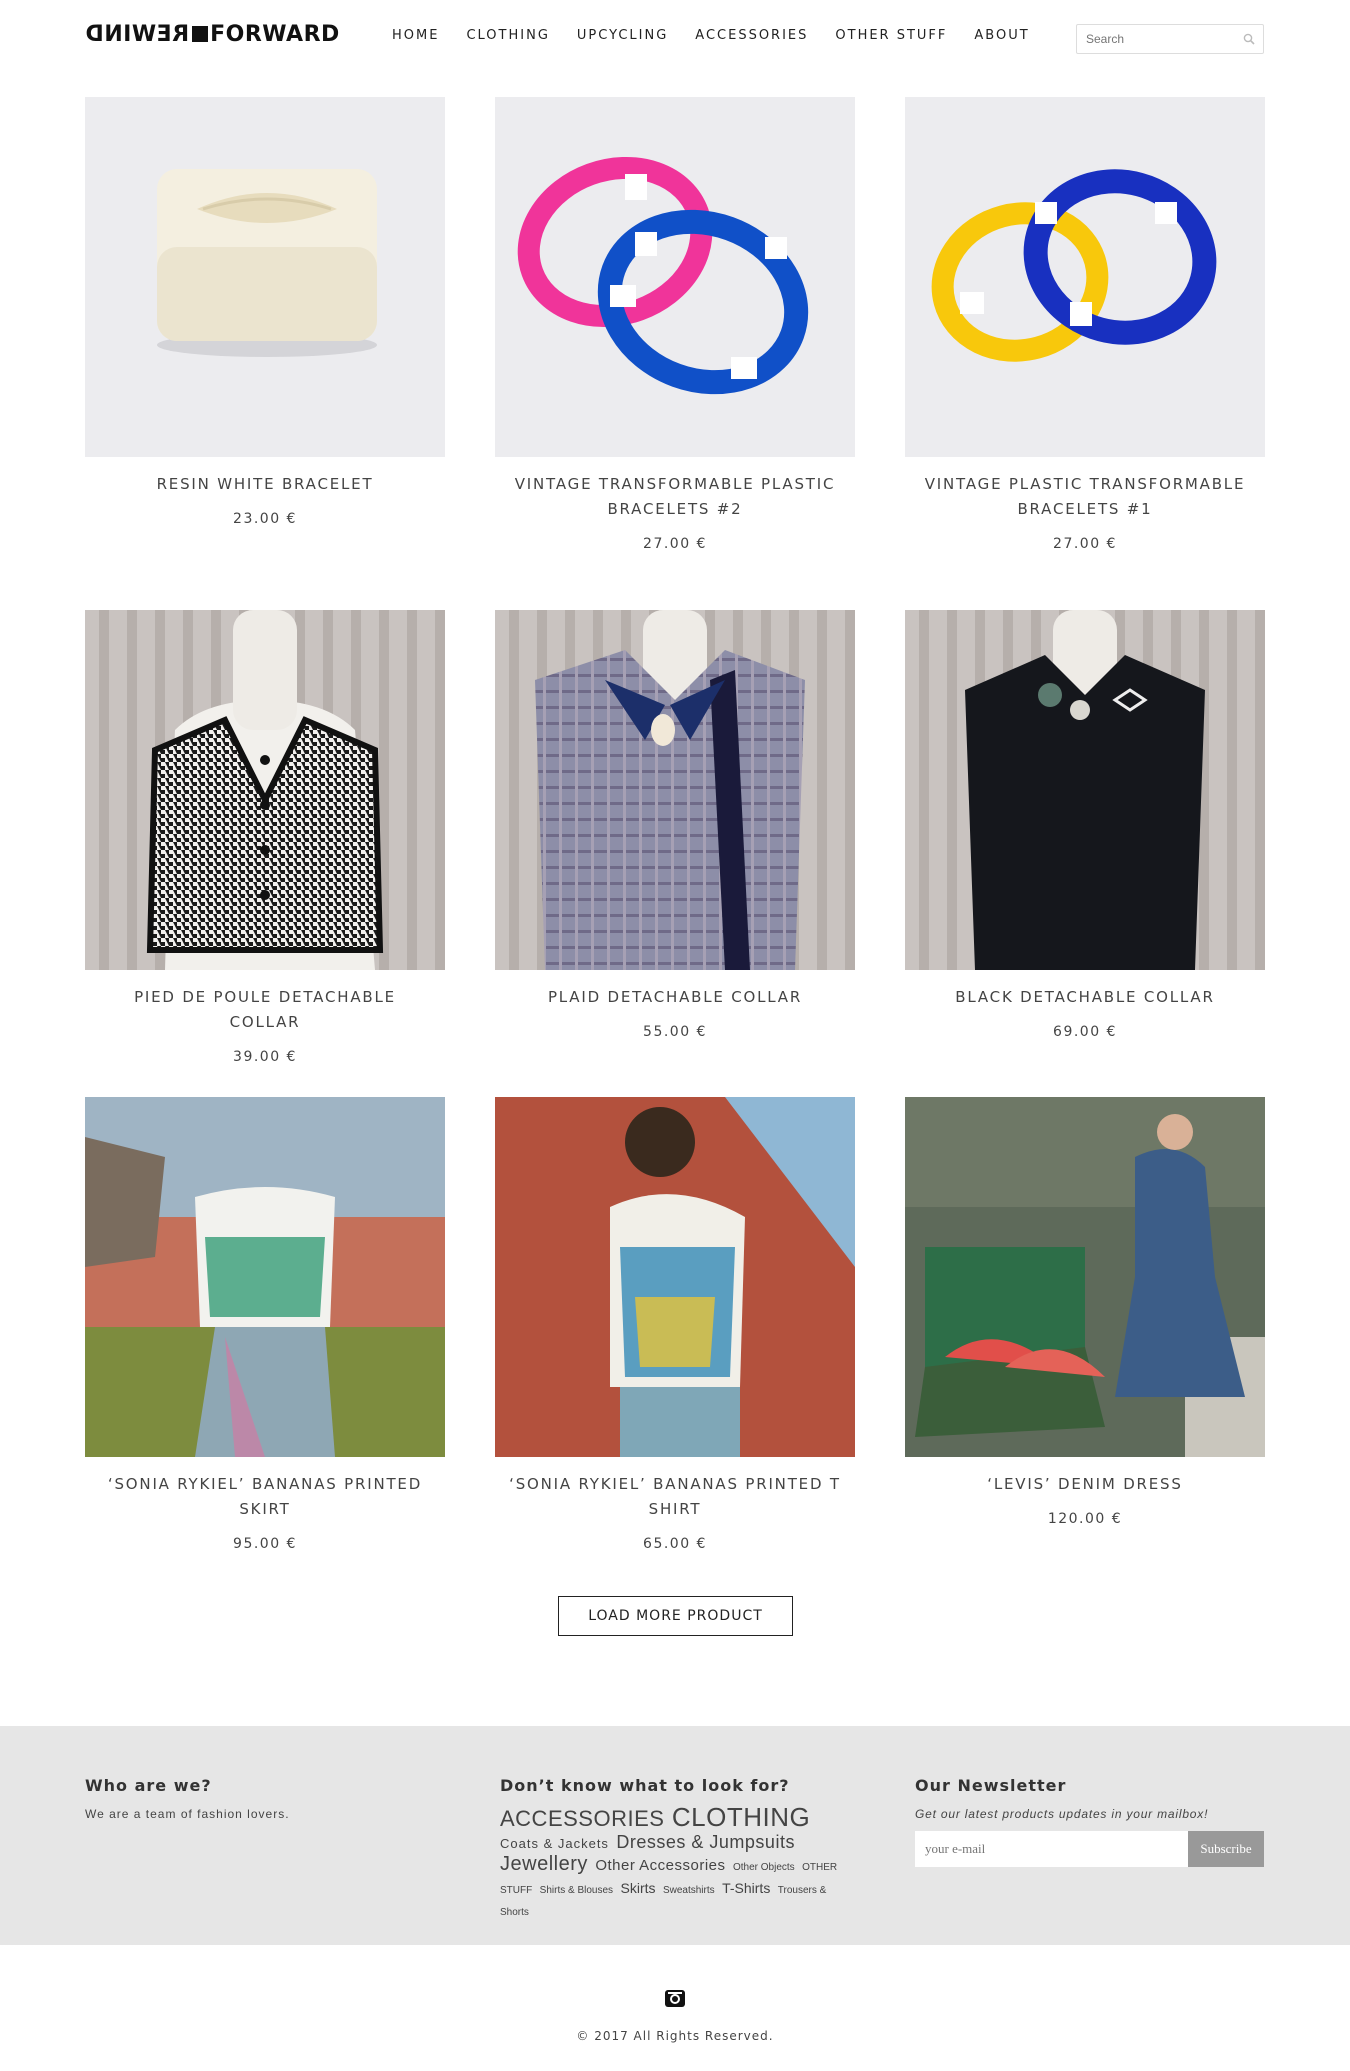 The height and width of the screenshot is (2071, 1350). What do you see at coordinates (582, 1818) in the screenshot?
I see `tag-link: ACCESSORIES` at bounding box center [582, 1818].